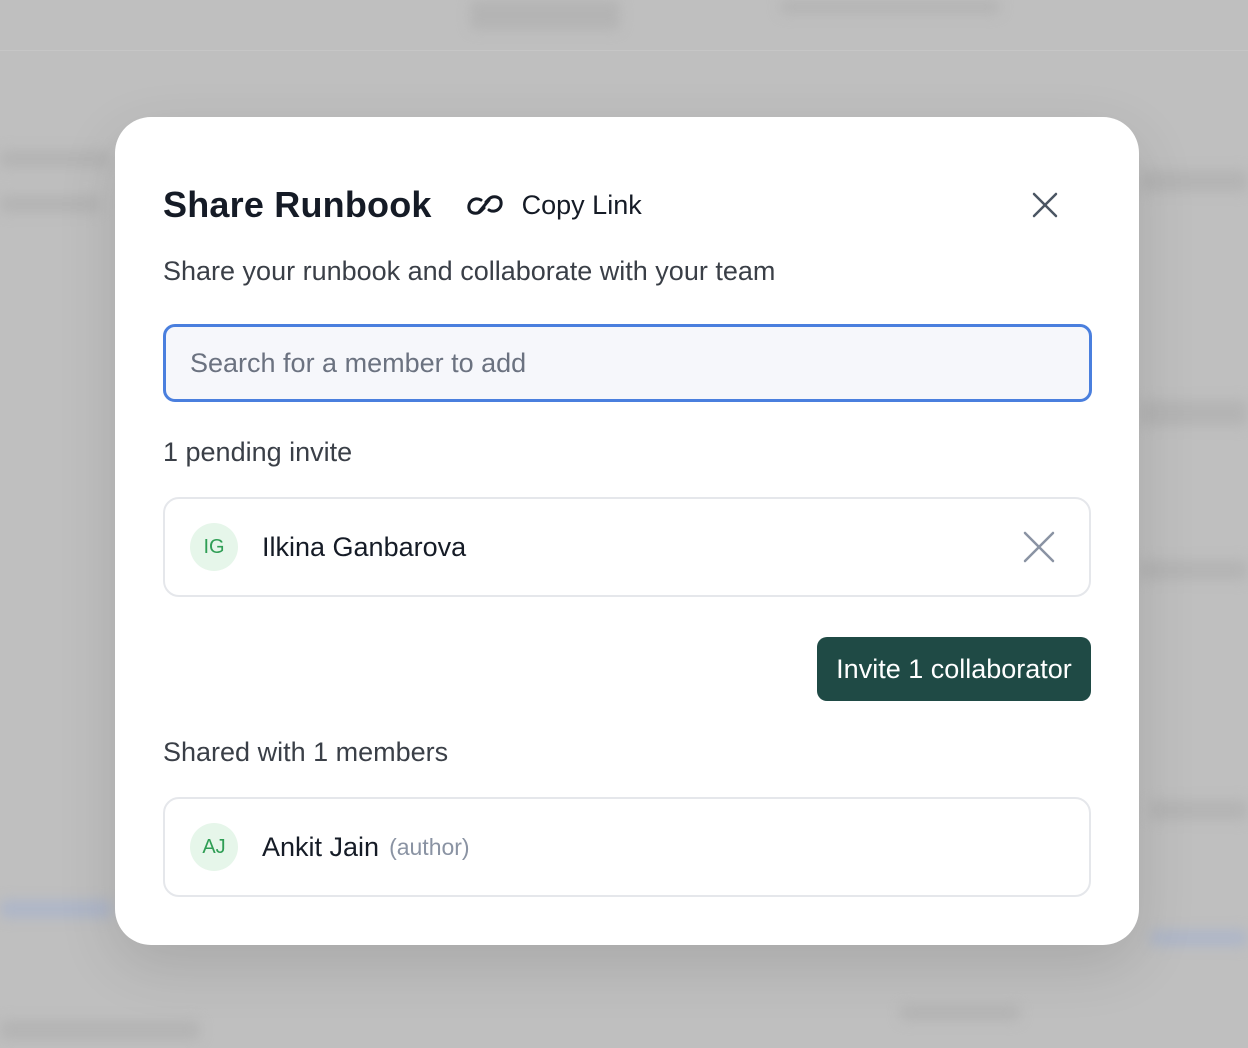 The height and width of the screenshot is (1048, 1248). I want to click on link-icon, so click(485, 205).